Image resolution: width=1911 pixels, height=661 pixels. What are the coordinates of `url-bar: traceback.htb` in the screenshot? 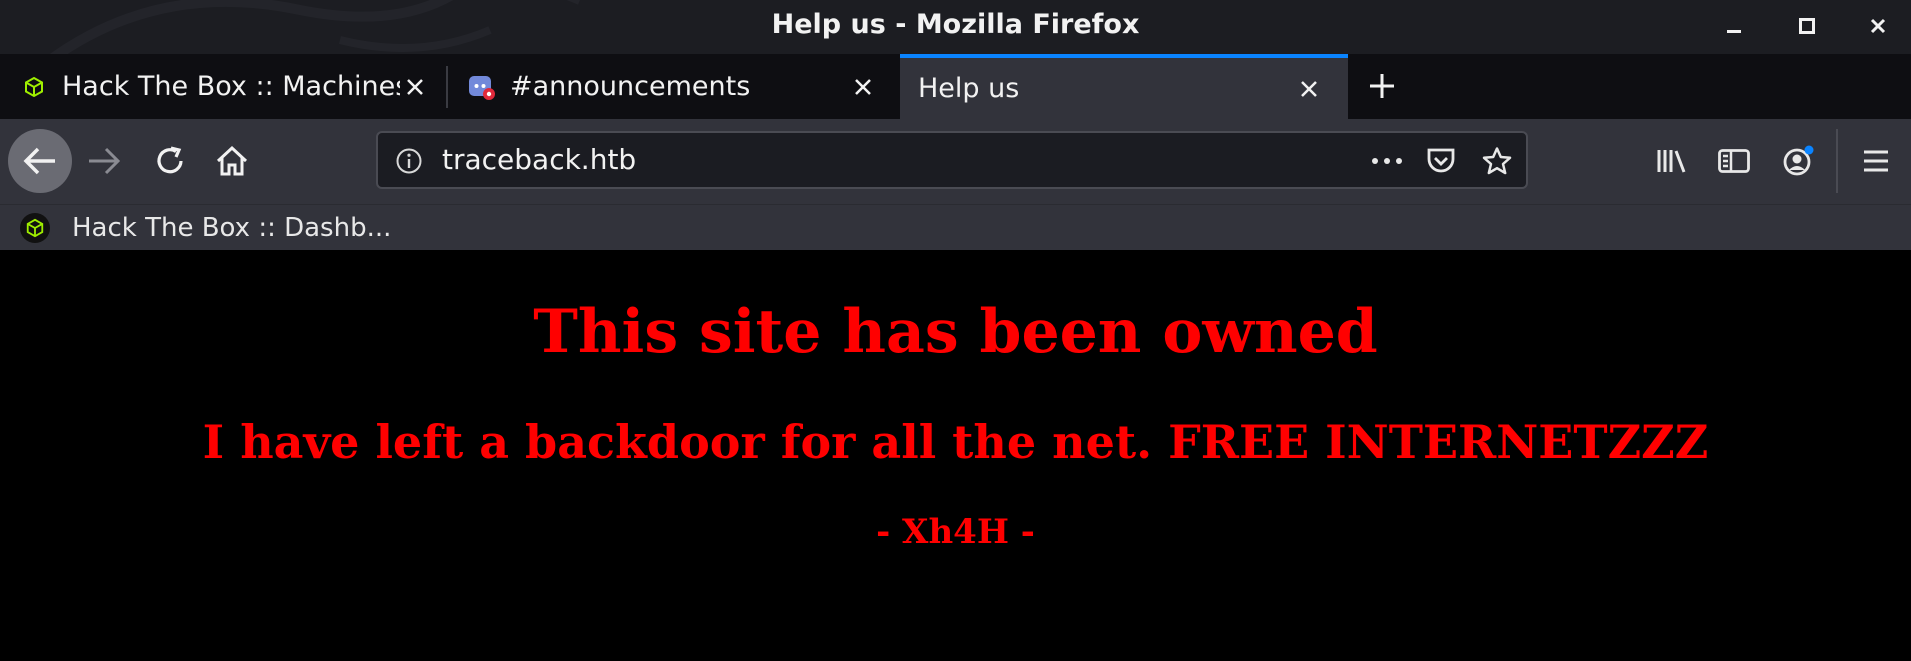 It's located at (952, 160).